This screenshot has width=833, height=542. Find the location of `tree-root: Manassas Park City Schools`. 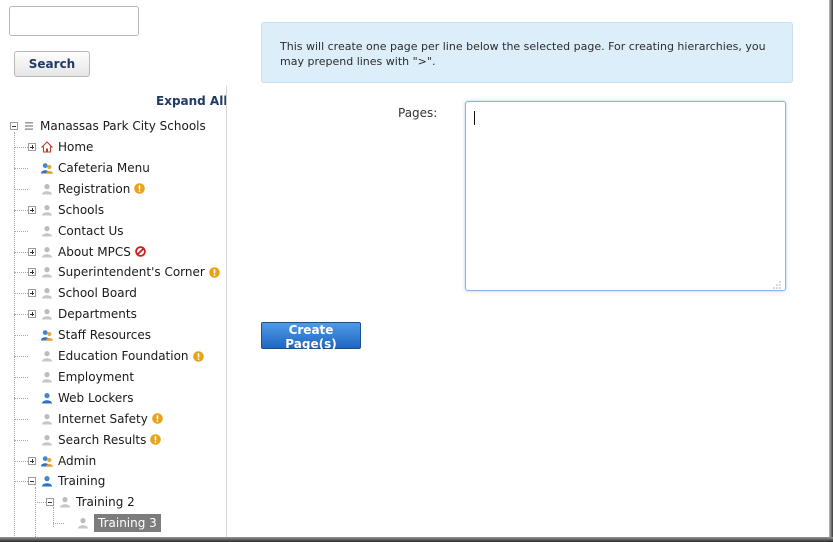

tree-root: Manassas Park City Schools is located at coordinates (108, 126).